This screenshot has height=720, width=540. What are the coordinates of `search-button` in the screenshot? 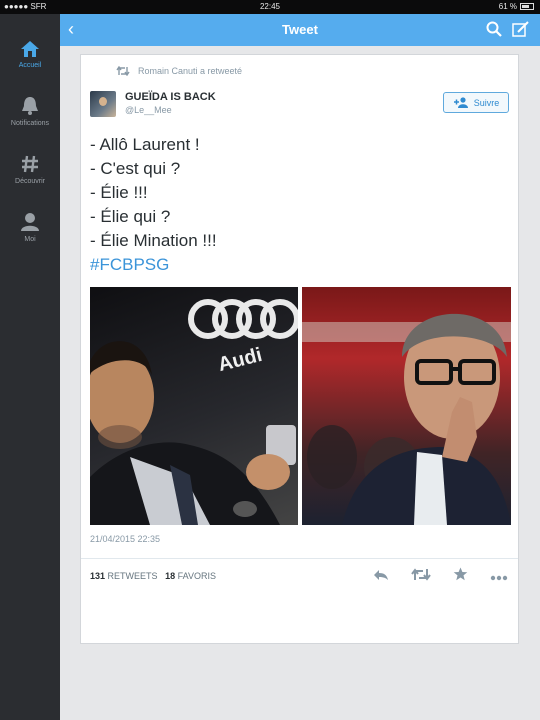 It's located at (494, 31).